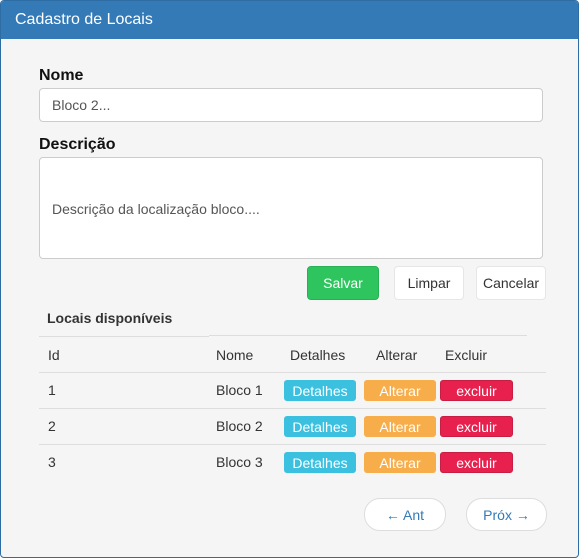  Describe the element at coordinates (52, 426) in the screenshot. I see `row-id: 2` at that location.